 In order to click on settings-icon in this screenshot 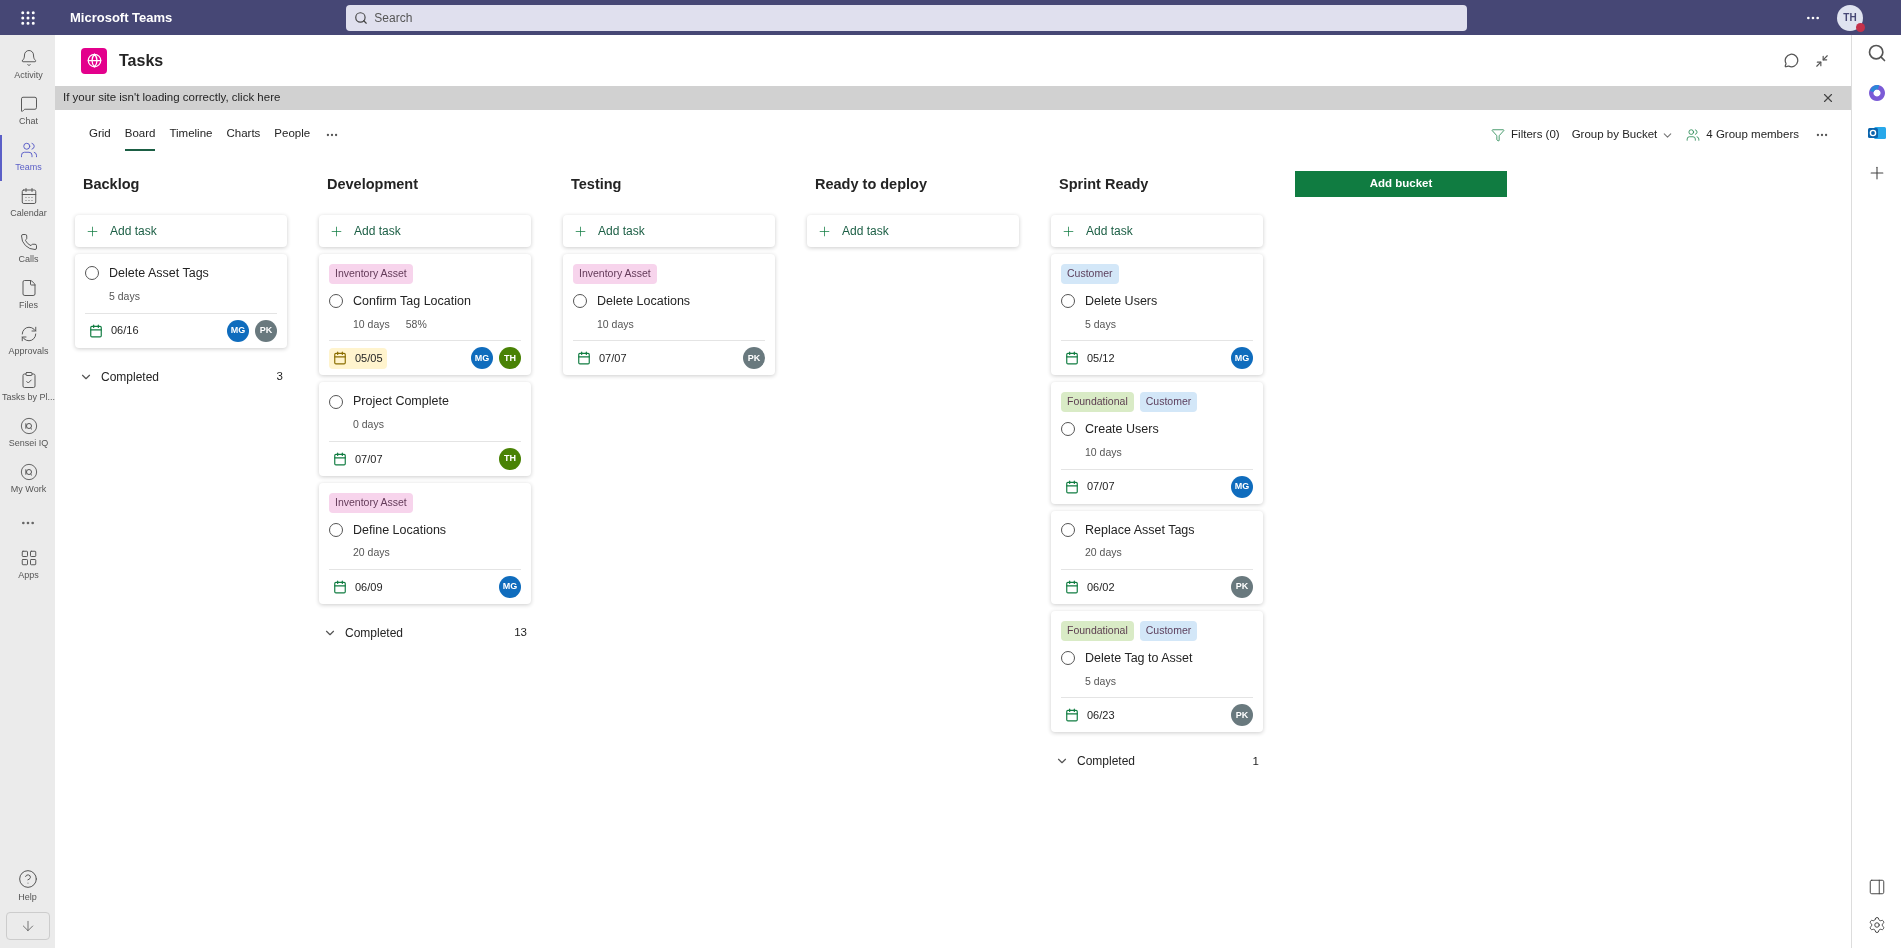, I will do `click(1876, 925)`.